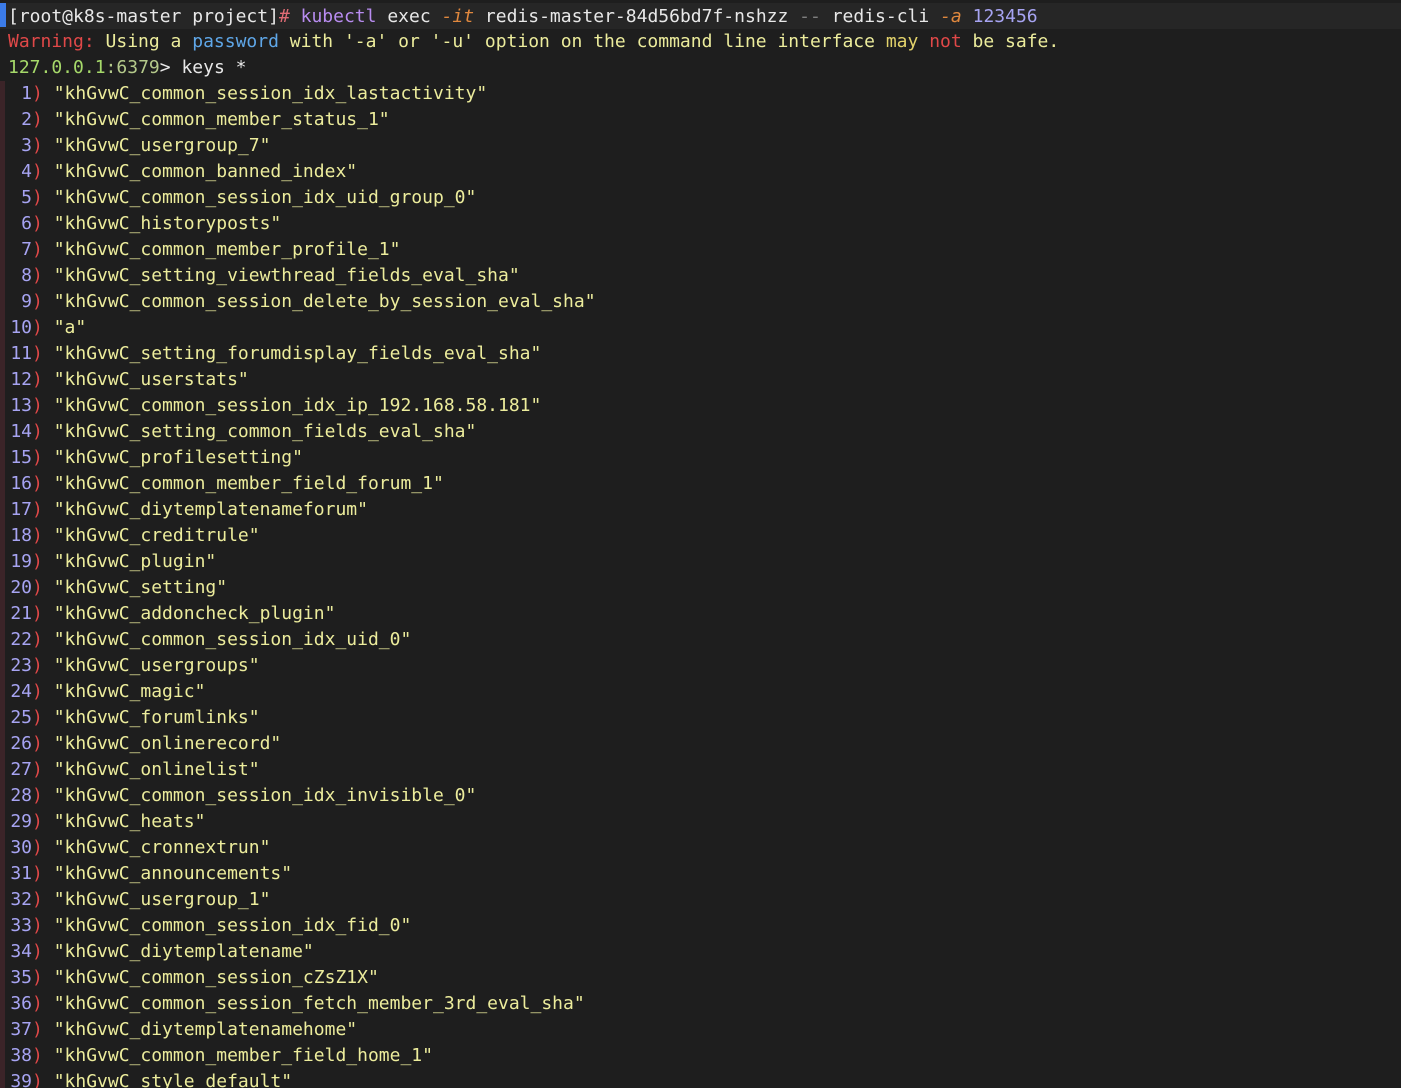 The height and width of the screenshot is (1088, 1401). What do you see at coordinates (700, 458) in the screenshot?
I see `key-row: 15) "khGvwC_profilesetting"` at bounding box center [700, 458].